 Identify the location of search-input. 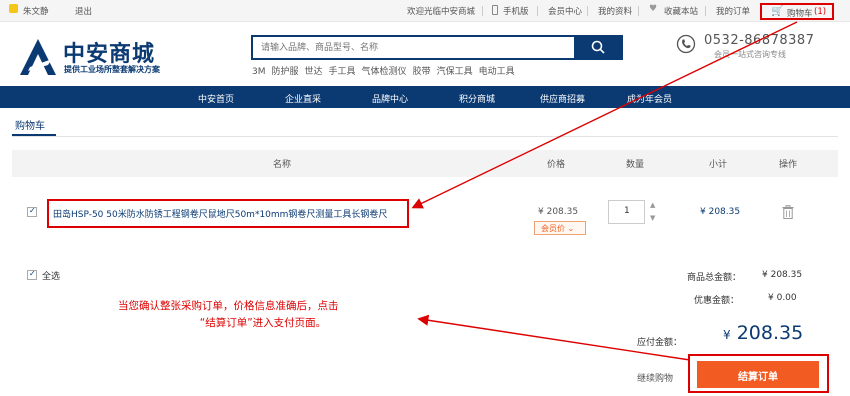
(413, 47).